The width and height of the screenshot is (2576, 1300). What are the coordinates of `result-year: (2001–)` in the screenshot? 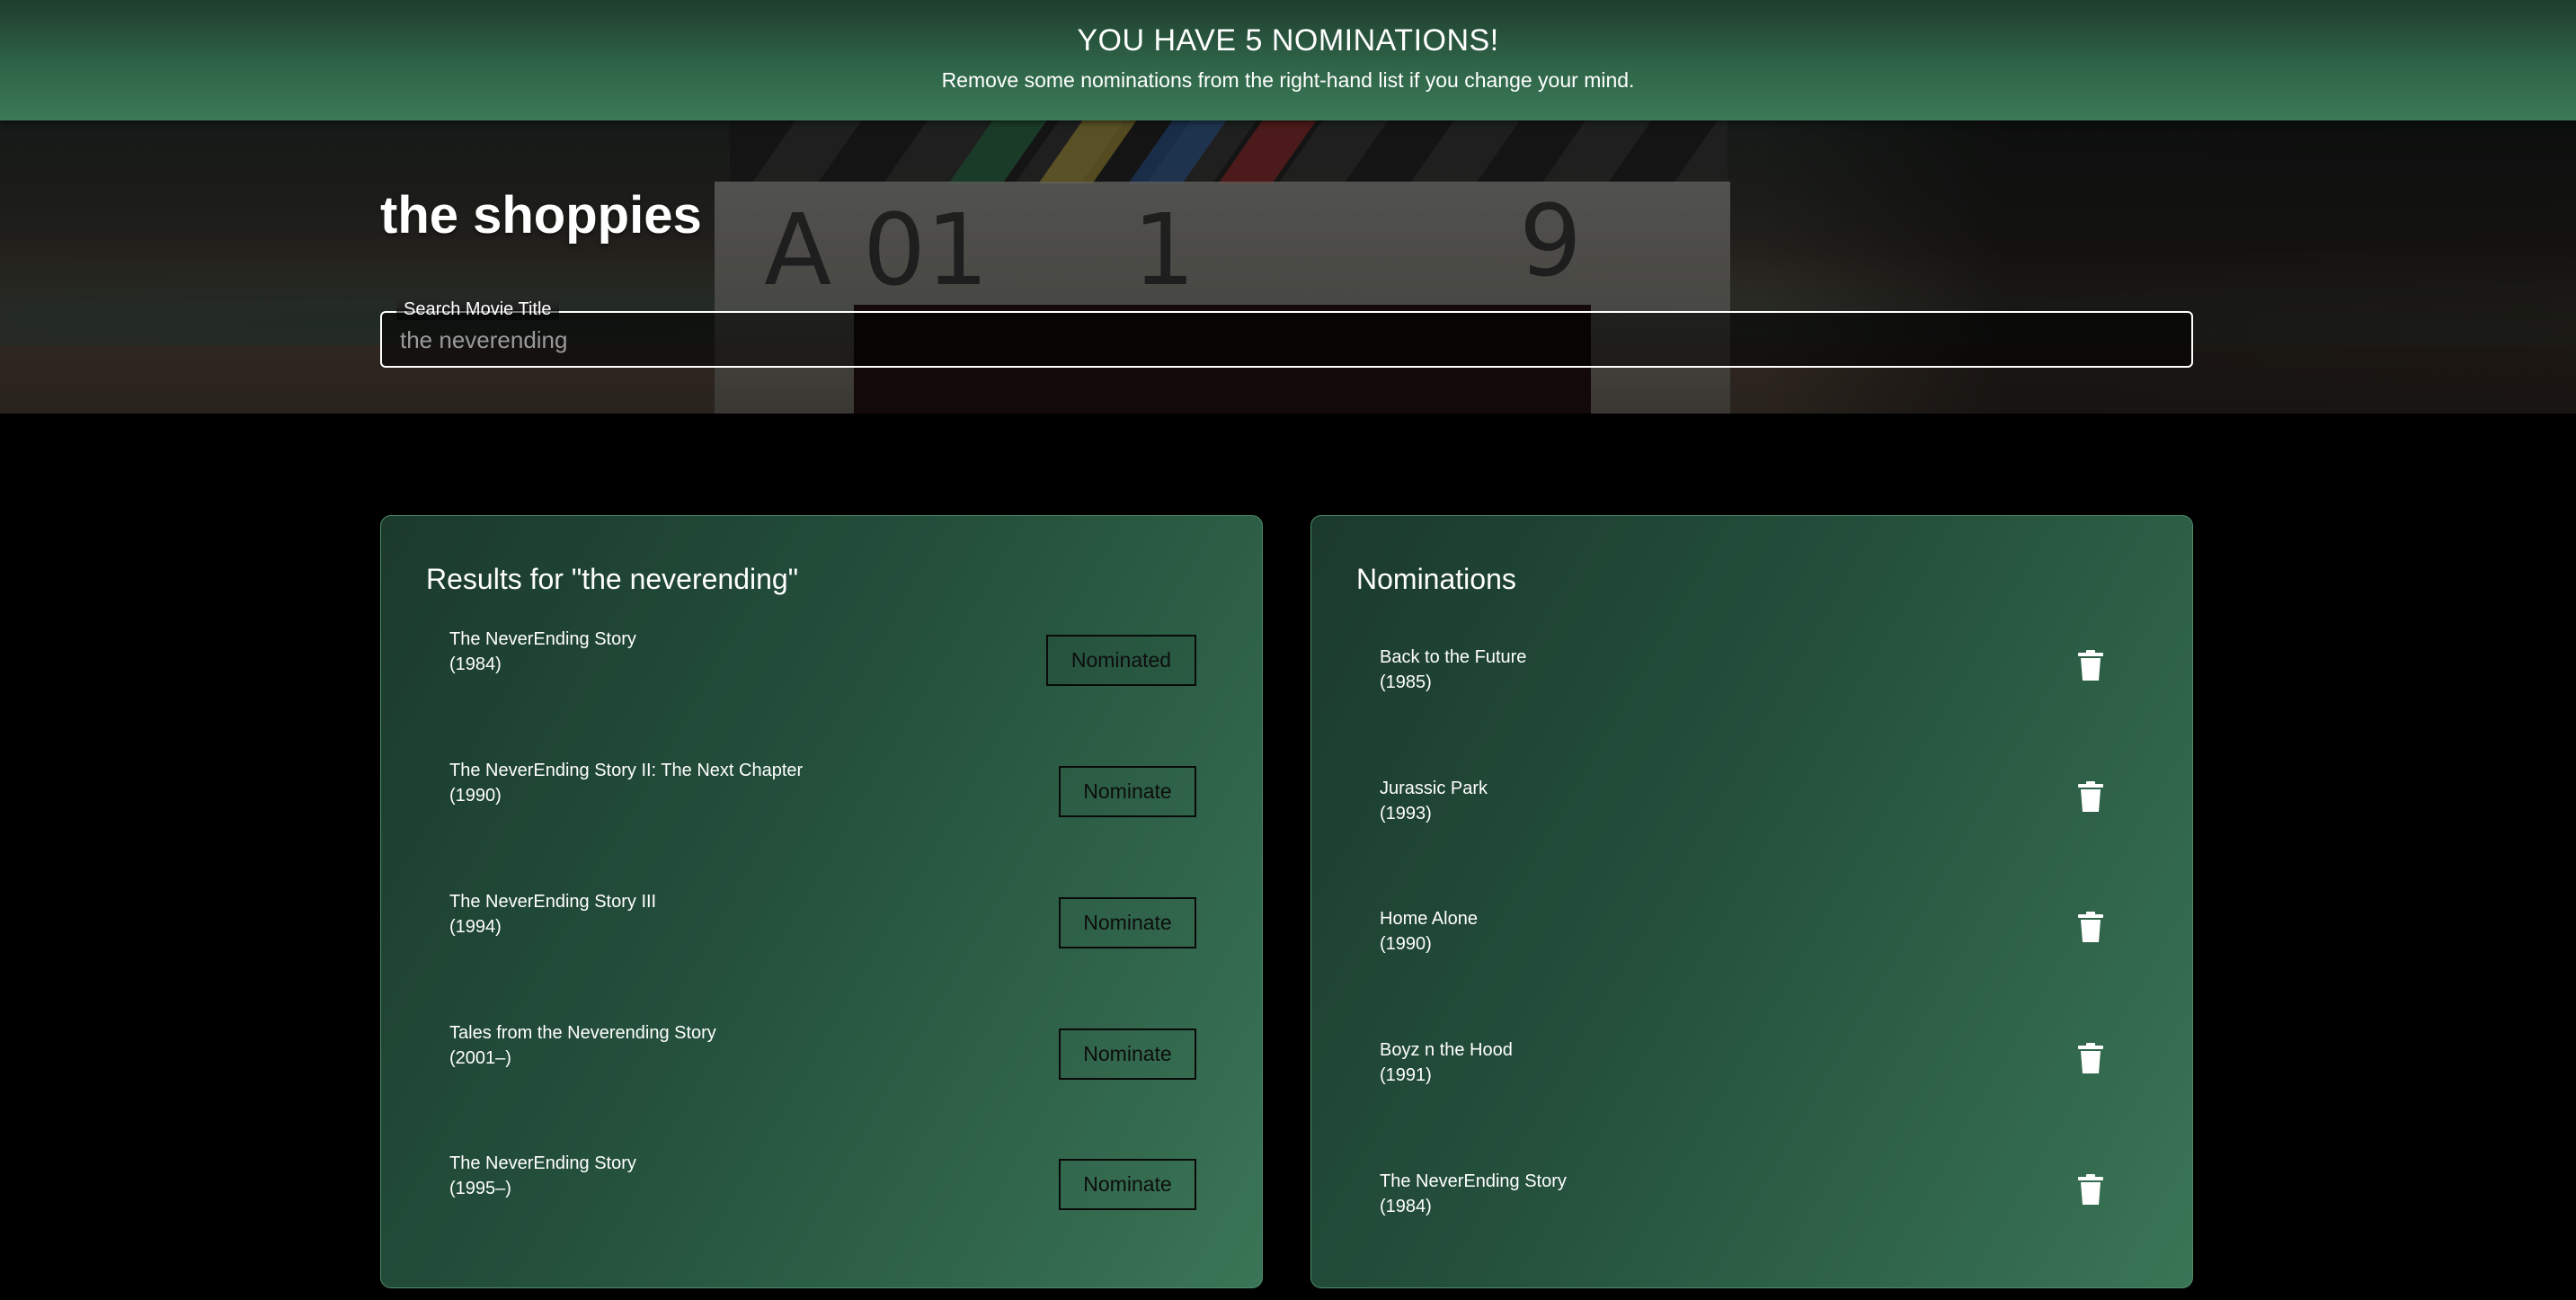 It's located at (480, 1058).